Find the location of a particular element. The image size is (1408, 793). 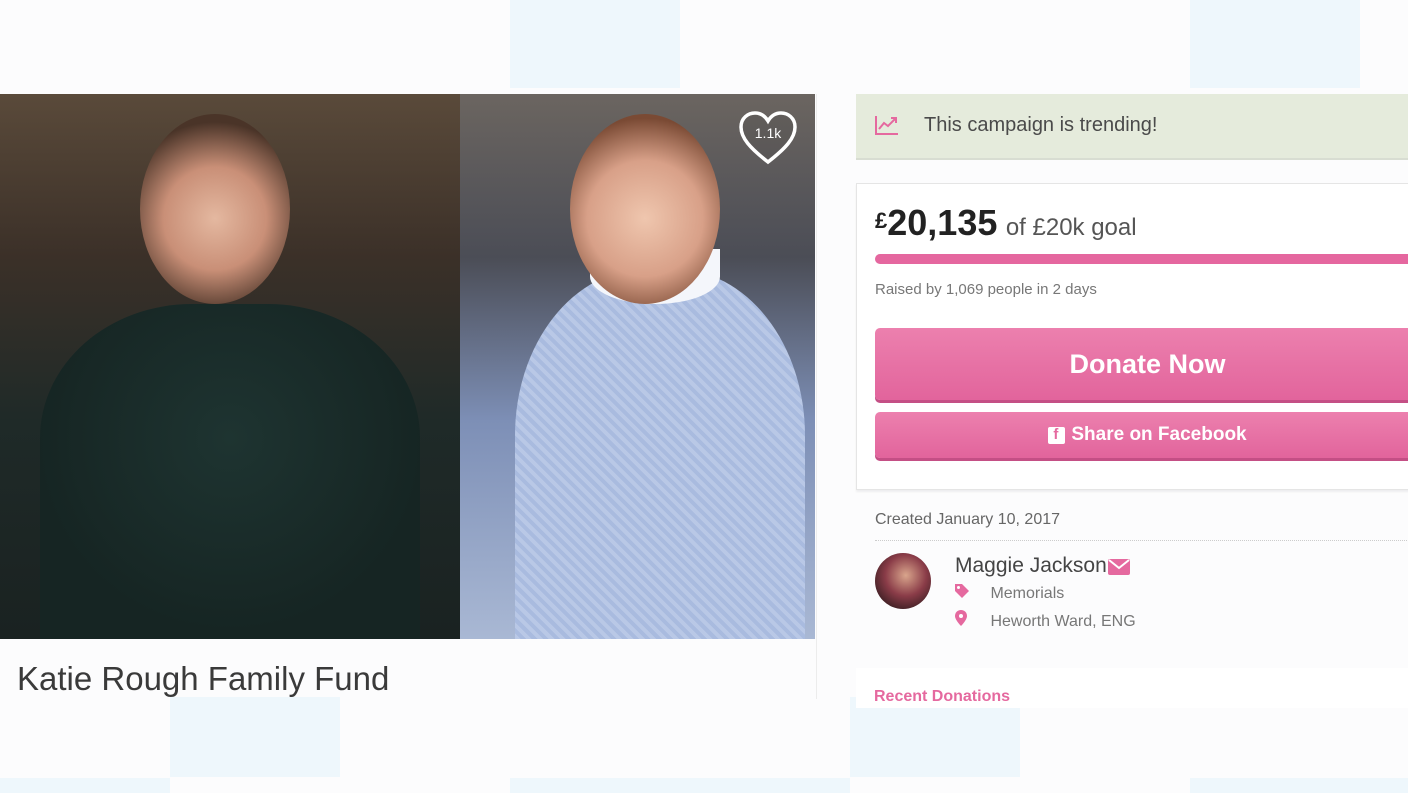

recent-donations-label: Recent Donations is located at coordinates (942, 696).